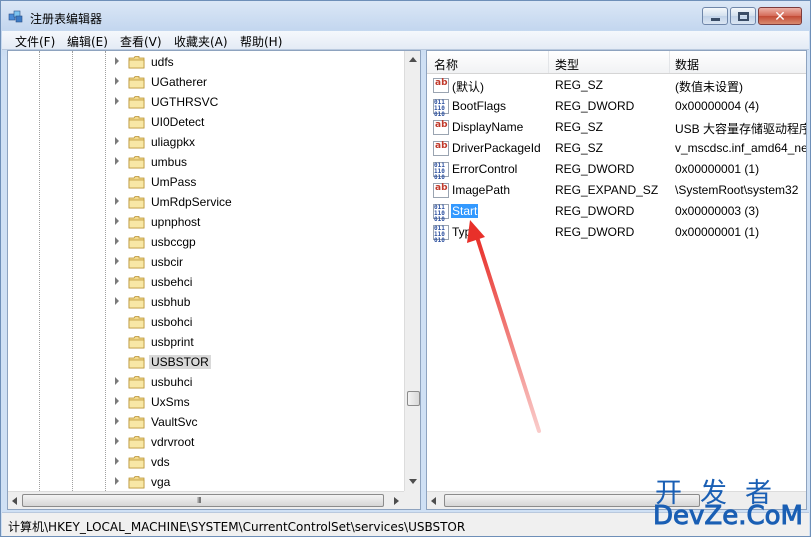 The height and width of the screenshot is (537, 811). Describe the element at coordinates (206, 422) in the screenshot. I see `tree-item: VaultSvc` at that location.